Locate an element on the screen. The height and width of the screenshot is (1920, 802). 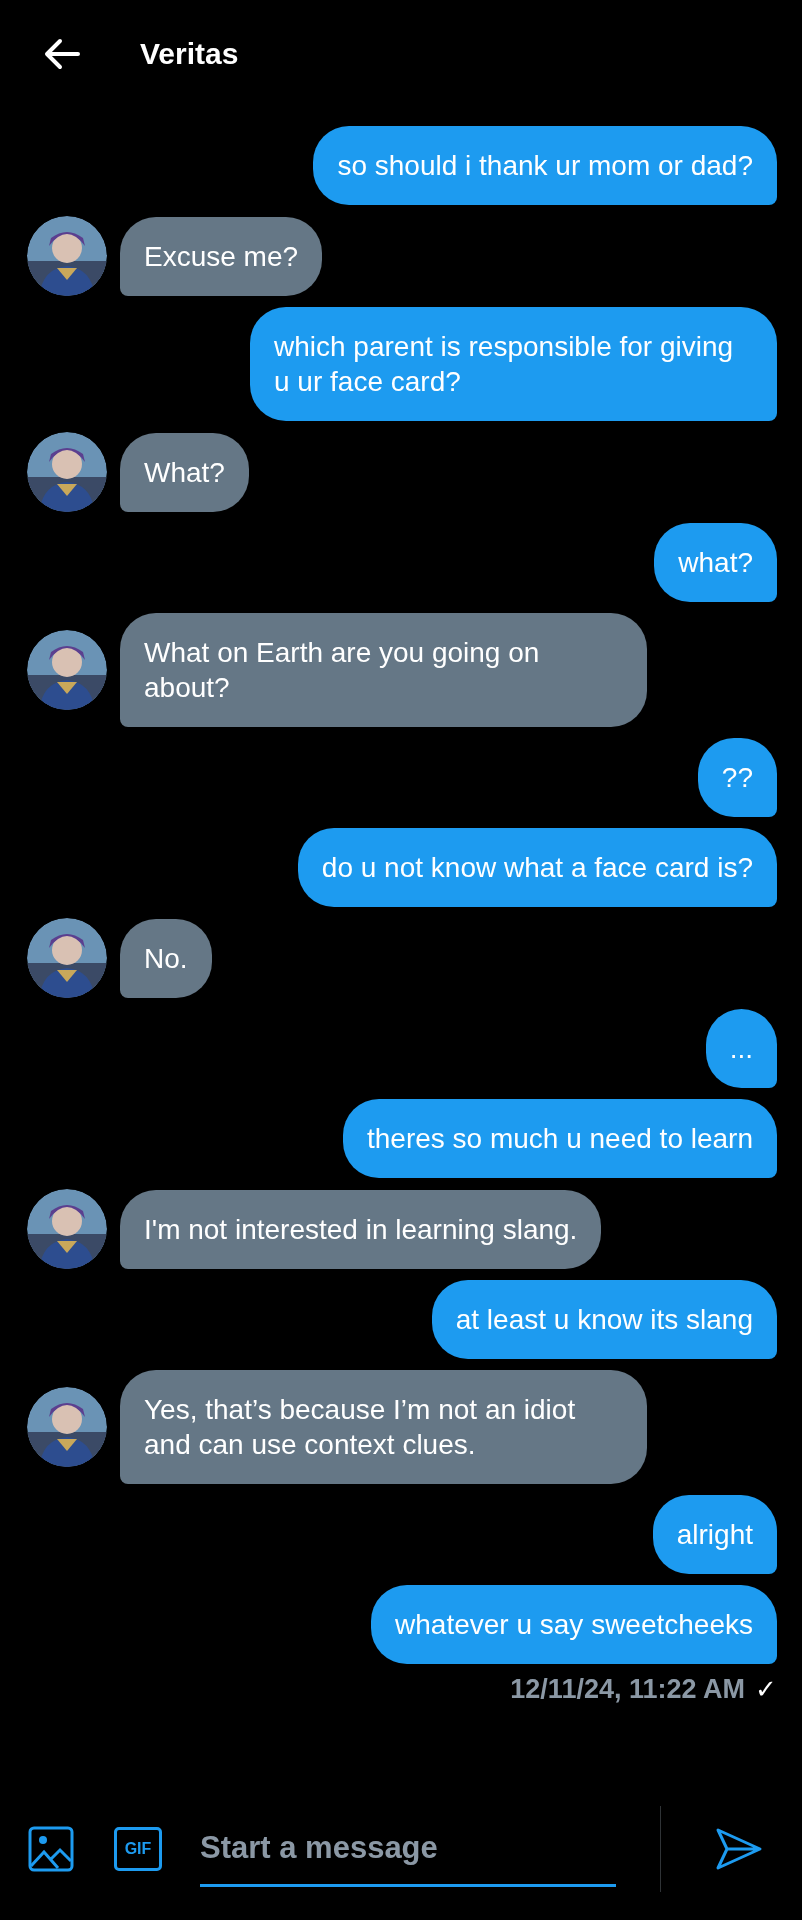
received-message: No. is located at coordinates (166, 958).